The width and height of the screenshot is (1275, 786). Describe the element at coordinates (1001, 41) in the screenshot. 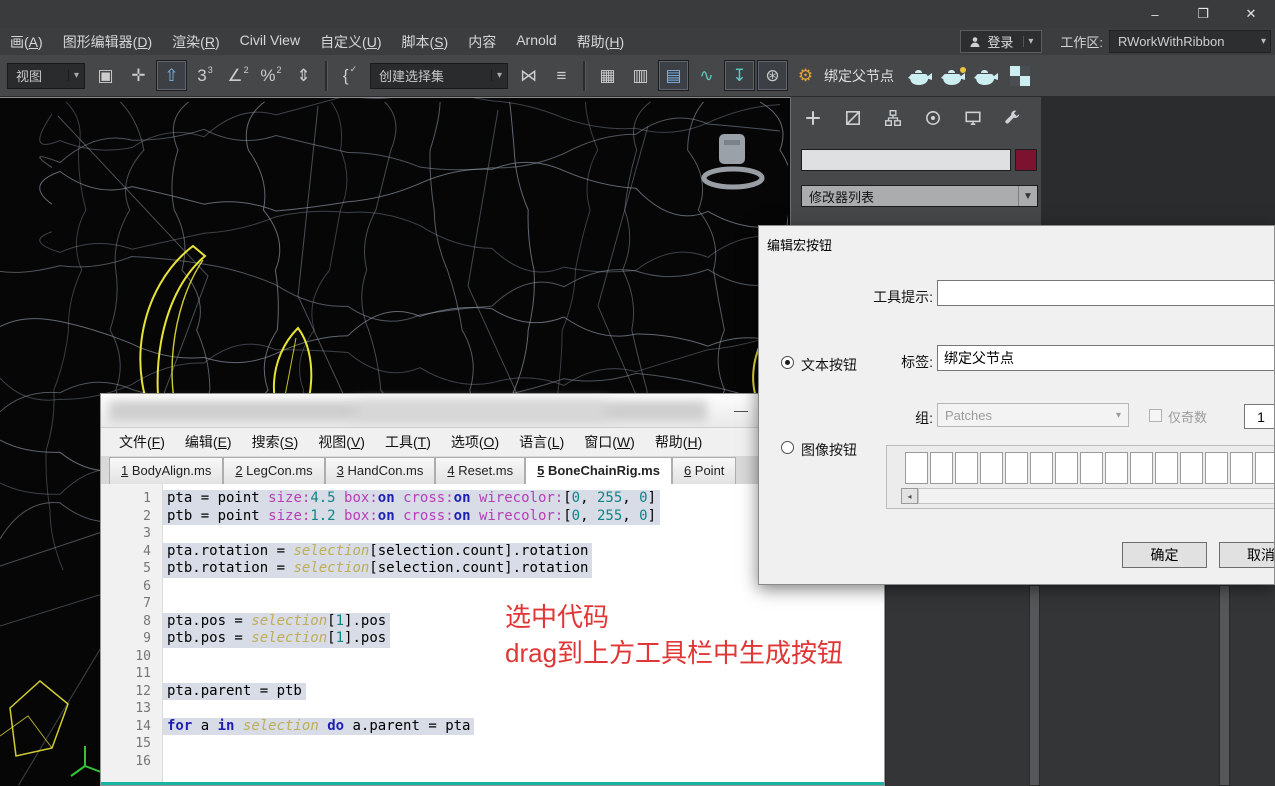

I see `login-button: 登录 ▾` at that location.